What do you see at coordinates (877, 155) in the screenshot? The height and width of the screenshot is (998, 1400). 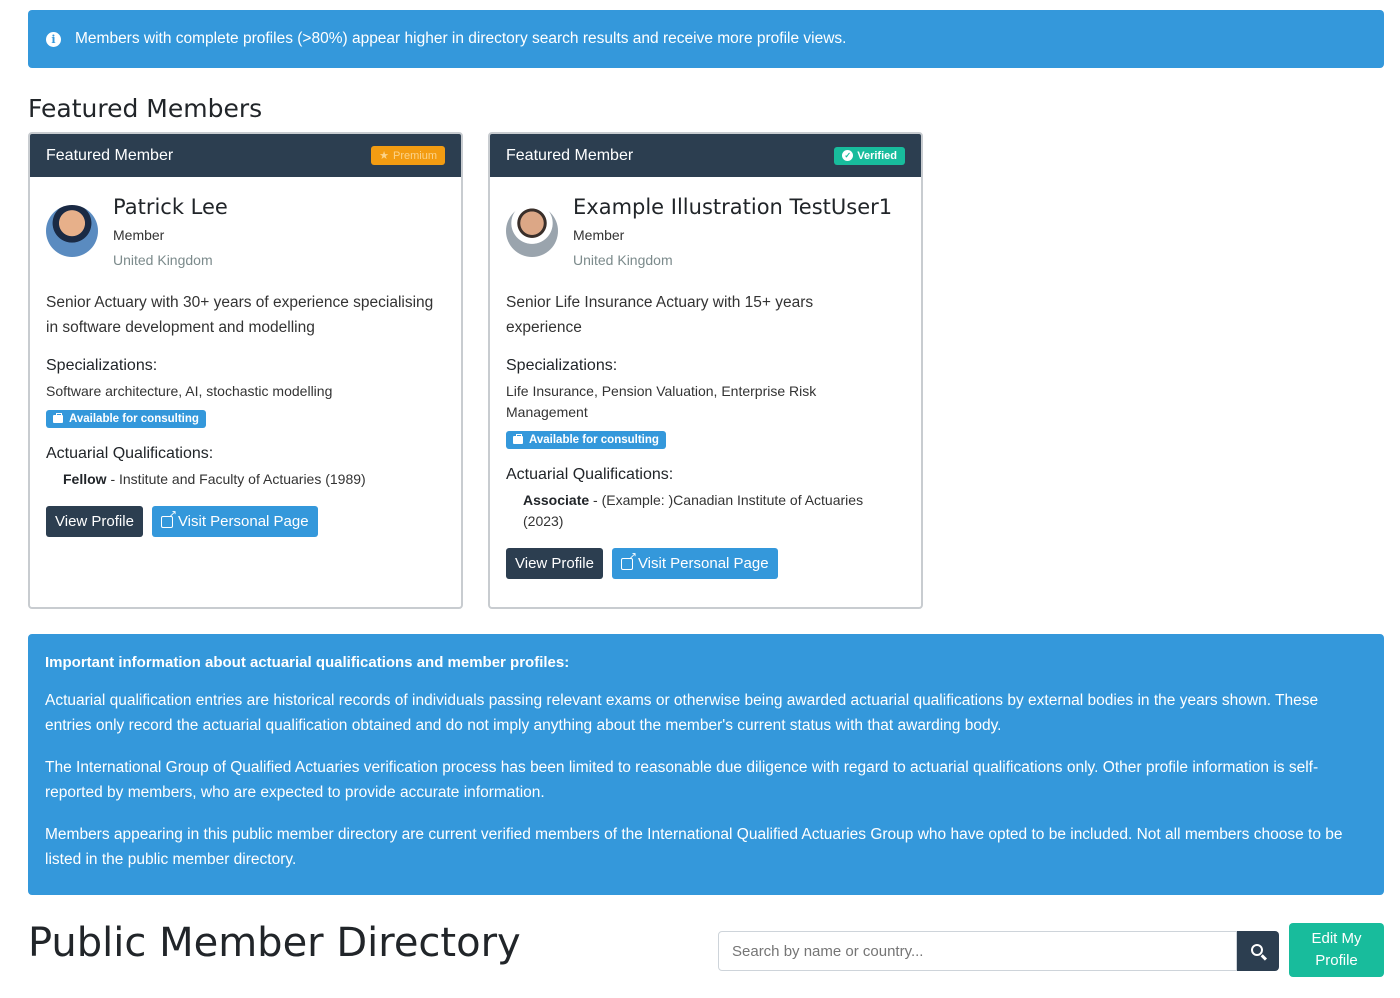 I see `verified-badge-label: Verified` at bounding box center [877, 155].